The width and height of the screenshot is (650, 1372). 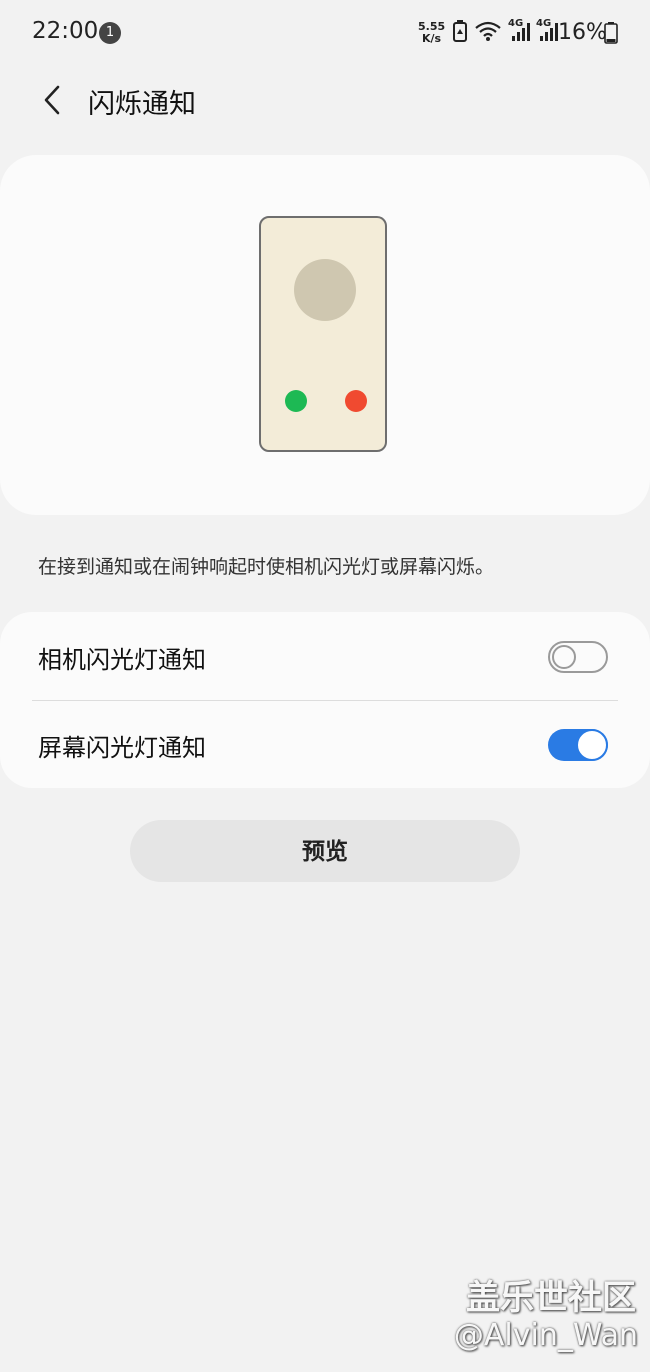 What do you see at coordinates (578, 657) in the screenshot?
I see `camera-flash-toggle` at bounding box center [578, 657].